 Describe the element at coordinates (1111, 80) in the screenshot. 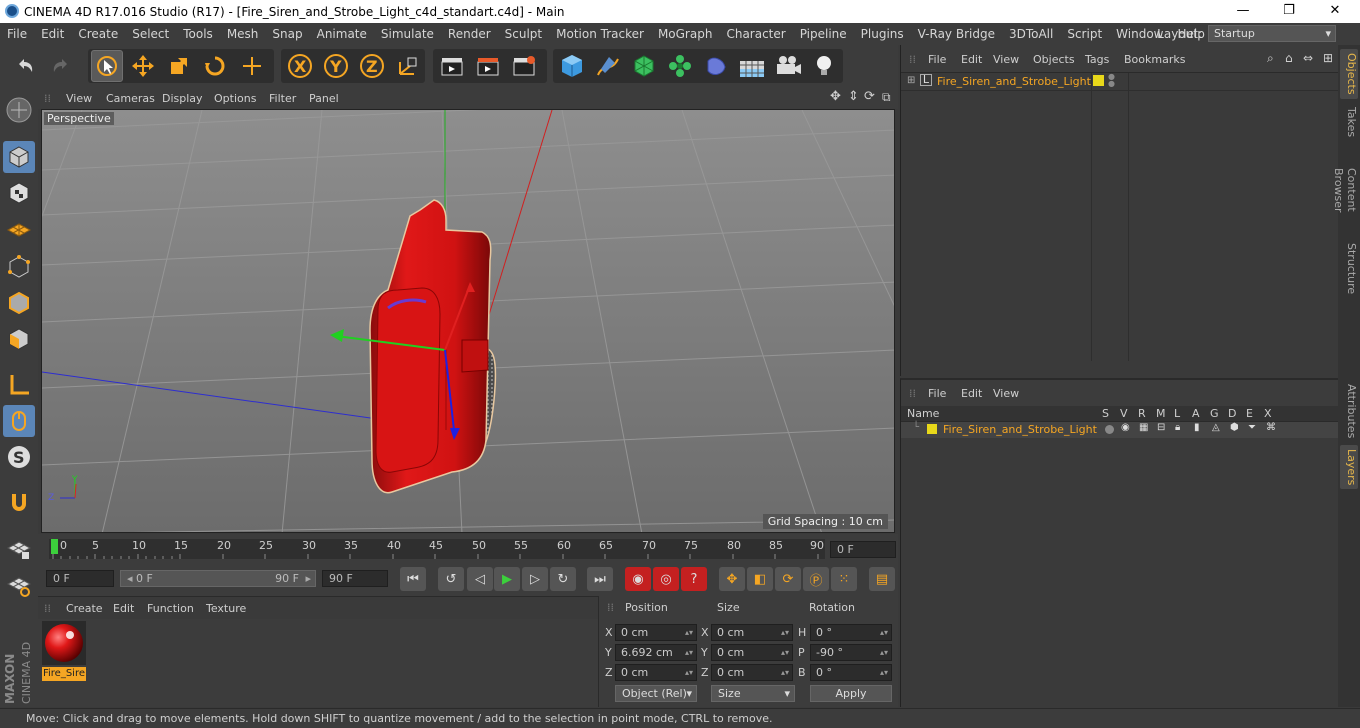

I see `visibility-dots-icon: ● ●` at that location.